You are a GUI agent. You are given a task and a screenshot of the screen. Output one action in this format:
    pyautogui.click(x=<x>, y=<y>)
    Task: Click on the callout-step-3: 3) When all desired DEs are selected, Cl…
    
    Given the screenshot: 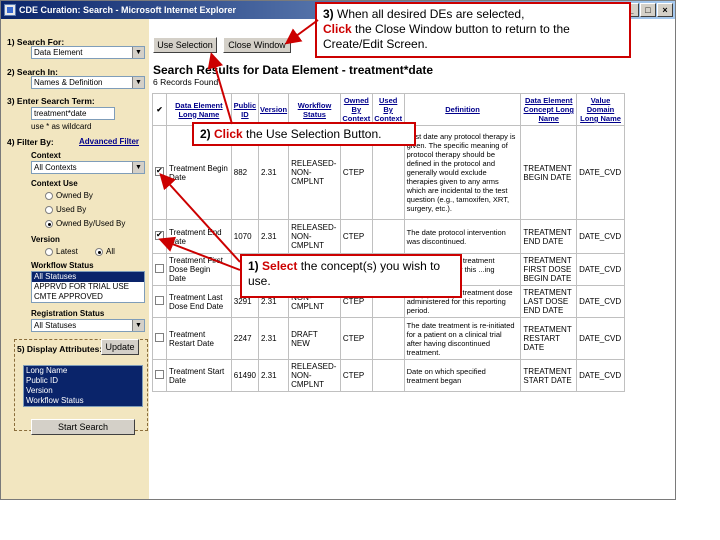 What is the action you would take?
    pyautogui.click(x=473, y=30)
    